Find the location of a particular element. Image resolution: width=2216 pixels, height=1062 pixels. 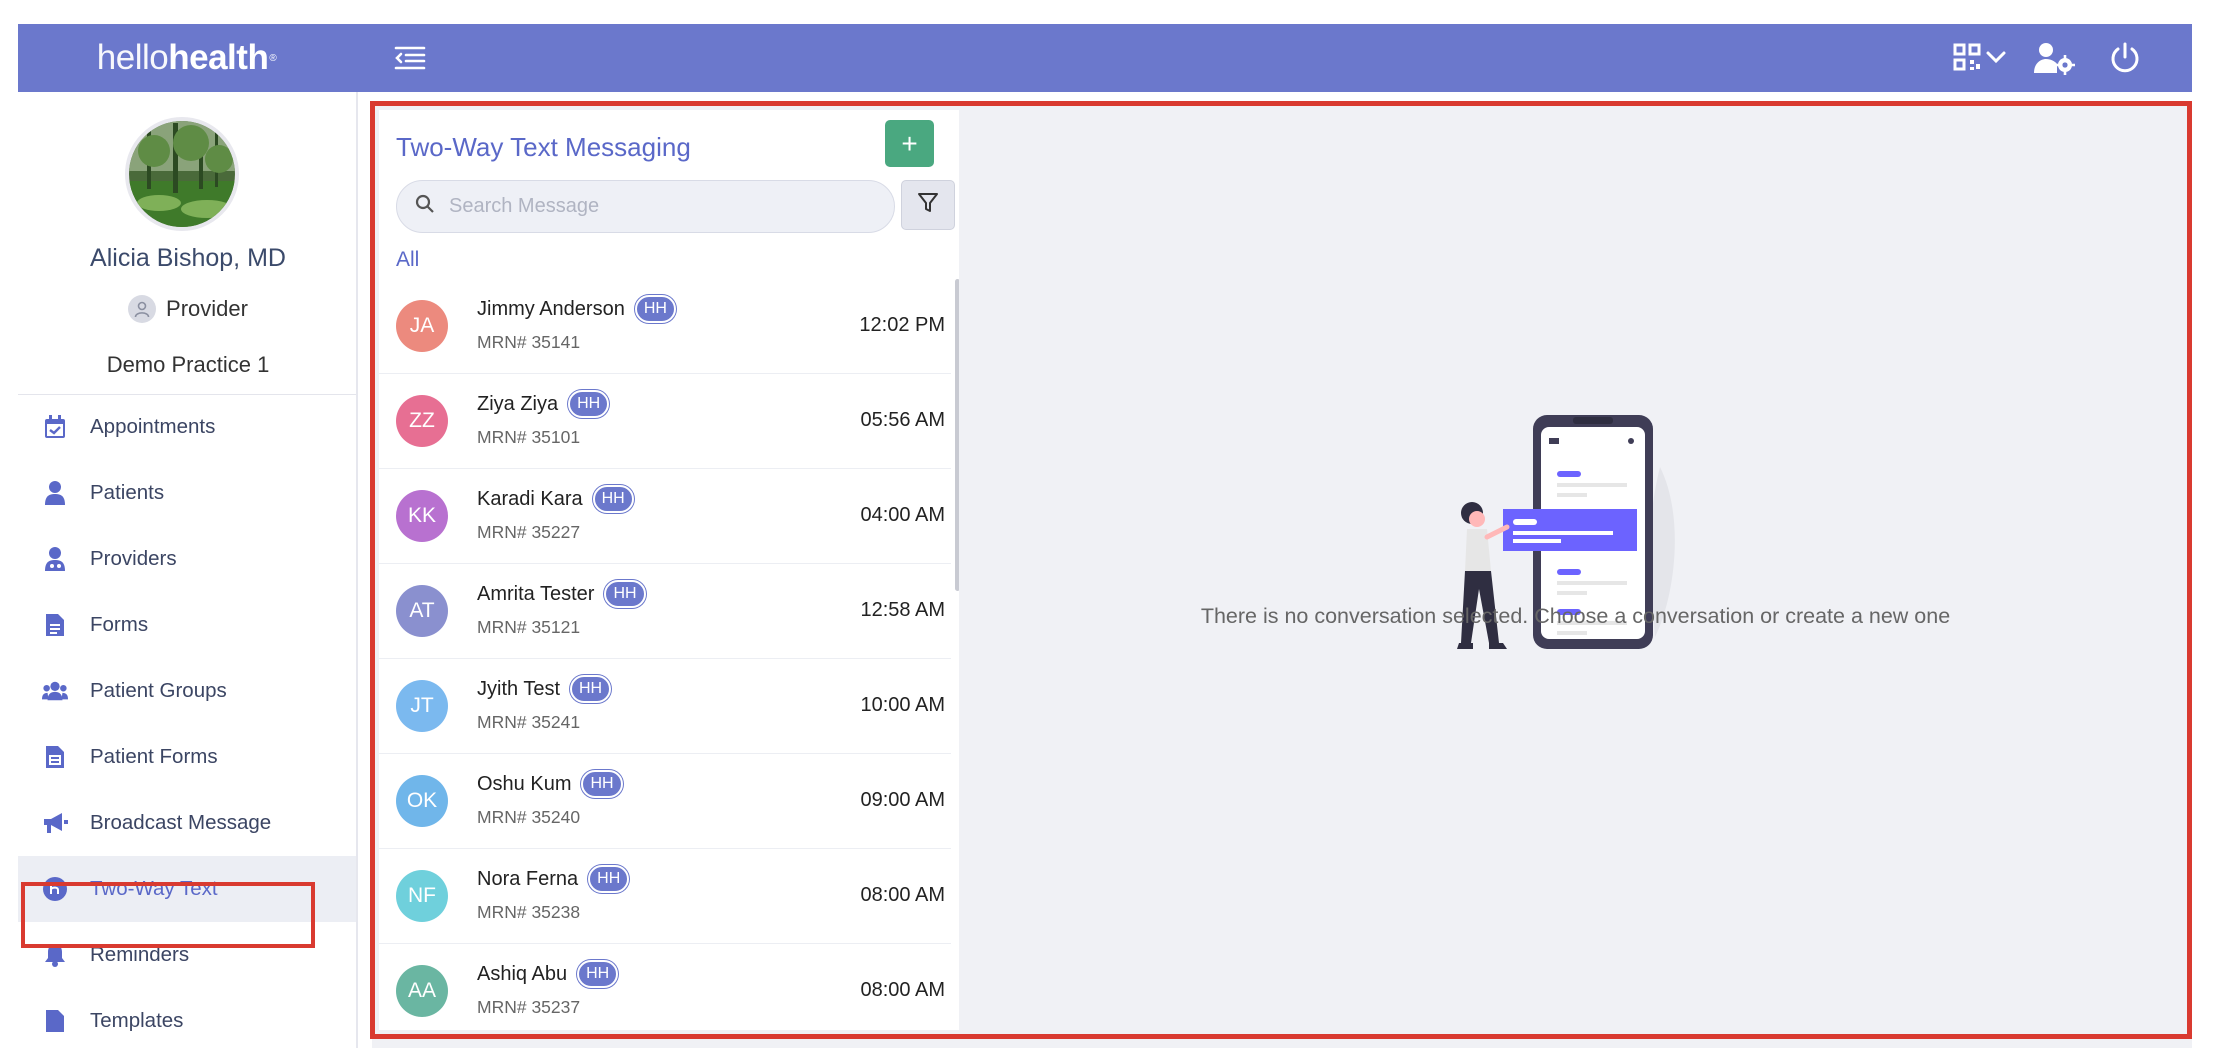

search-input is located at coordinates (659, 206).